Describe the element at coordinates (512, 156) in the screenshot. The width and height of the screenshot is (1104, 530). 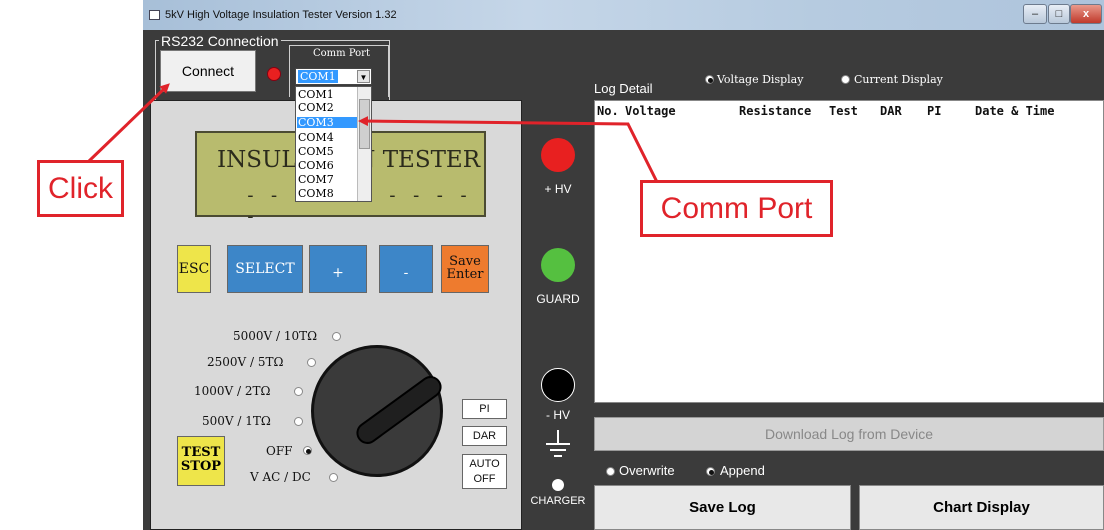
I see `comm-port-arrow` at that location.